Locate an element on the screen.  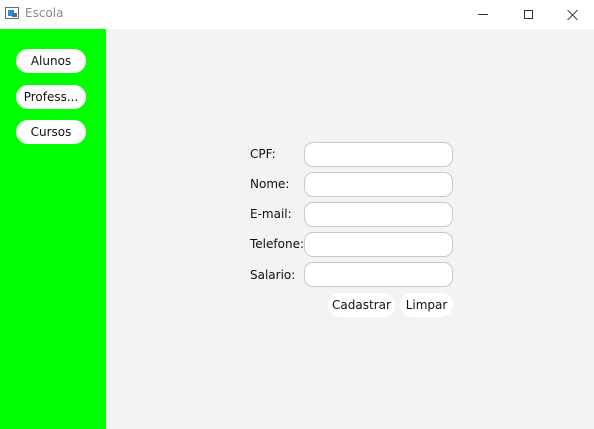
maximize-icon is located at coordinates (528, 14).